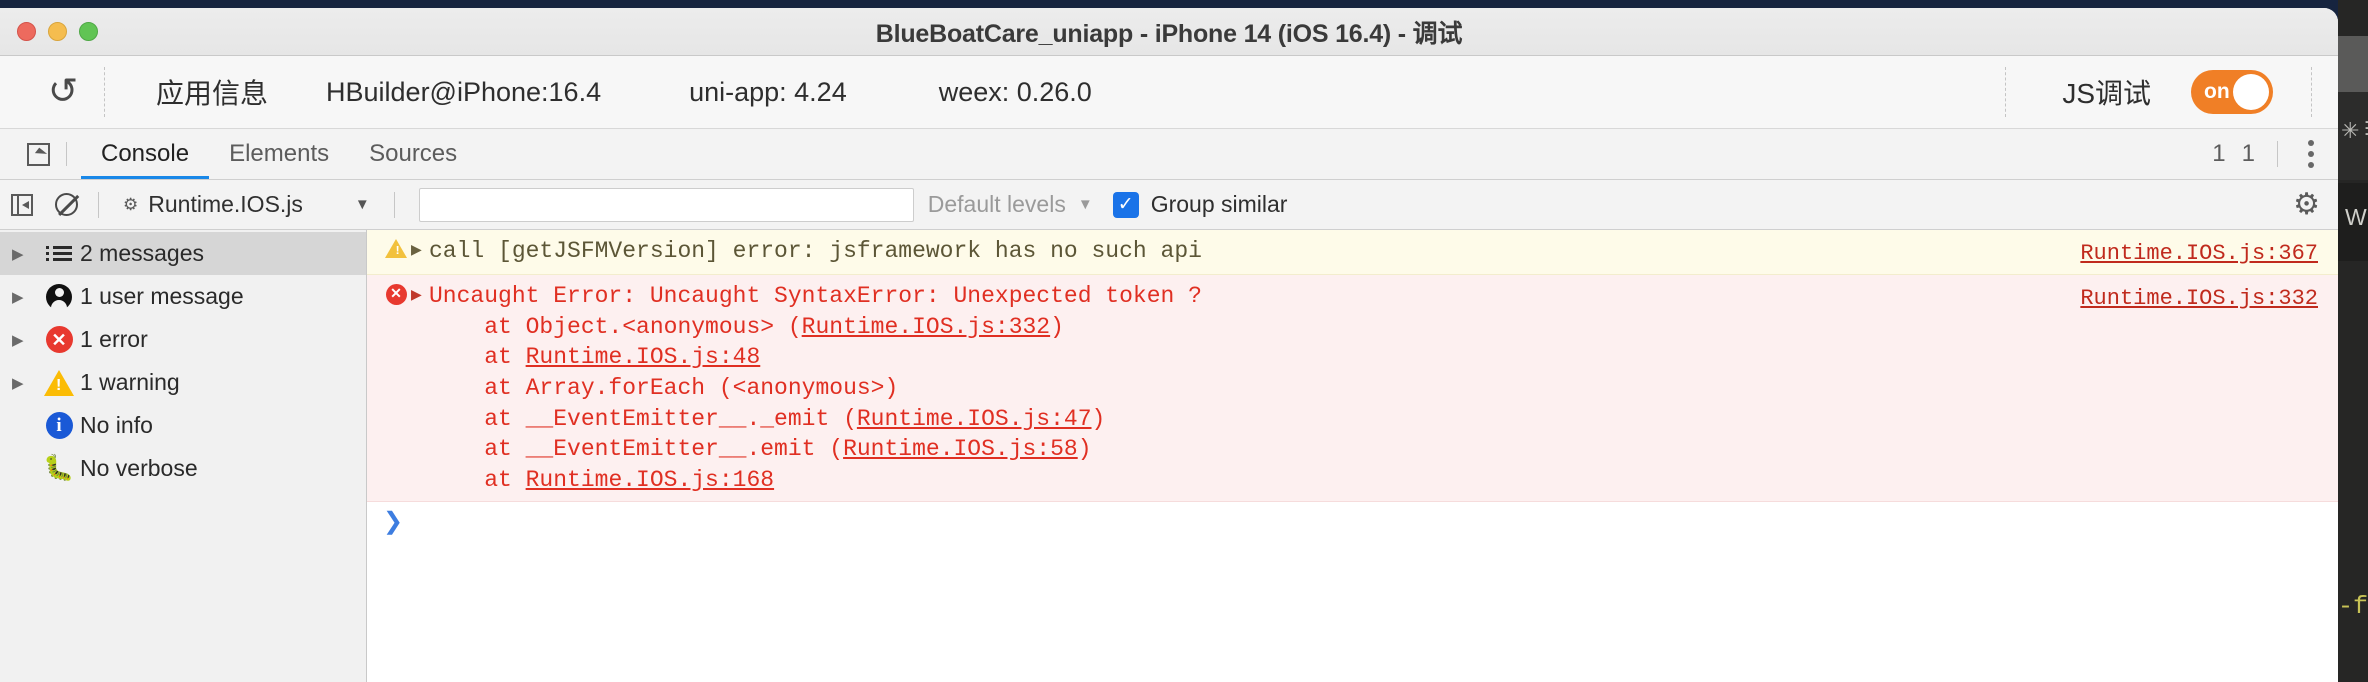 The width and height of the screenshot is (2368, 682). What do you see at coordinates (183, 253) in the screenshot?
I see `sidebar-item-messages: ▶ 2 messages` at bounding box center [183, 253].